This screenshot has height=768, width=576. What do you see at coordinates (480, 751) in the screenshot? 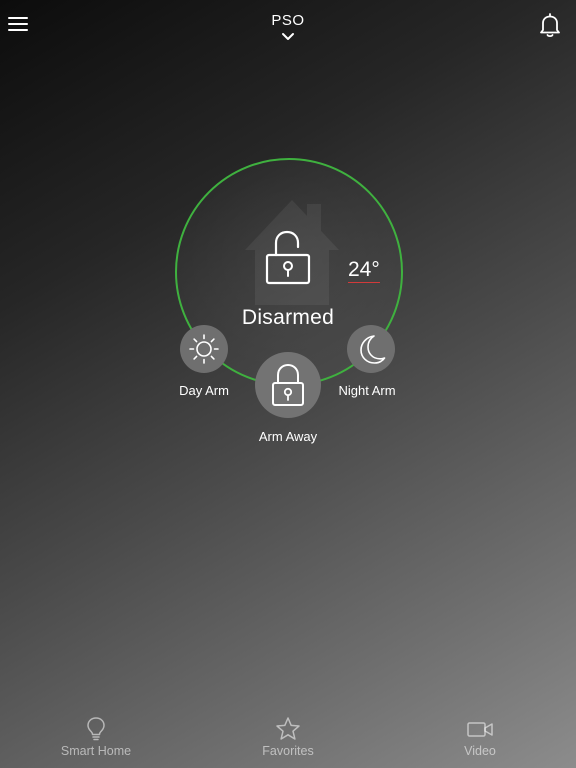
I see `nav-video-label: Video` at bounding box center [480, 751].